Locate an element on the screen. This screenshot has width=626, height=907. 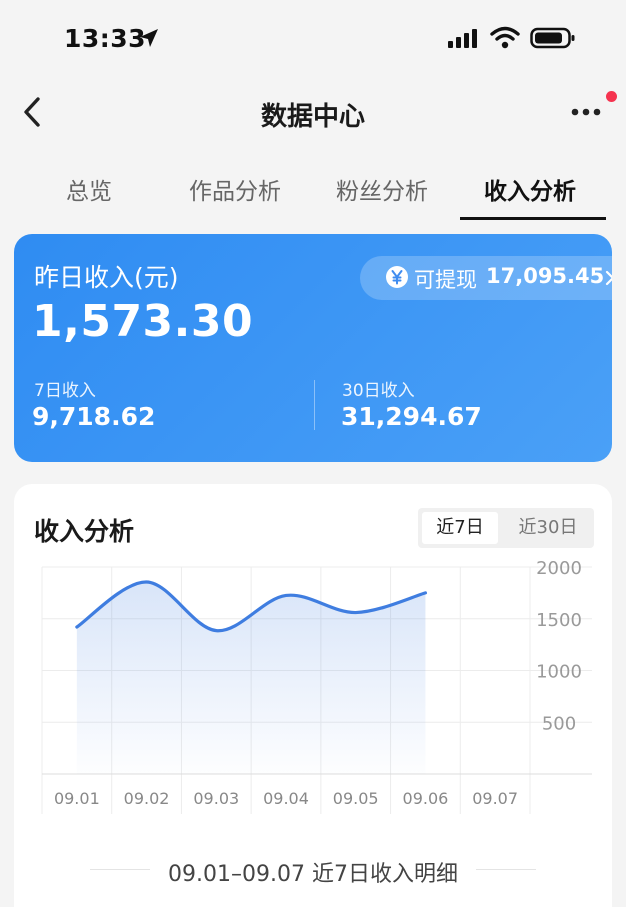
detail-divider-right is located at coordinates (506, 869).